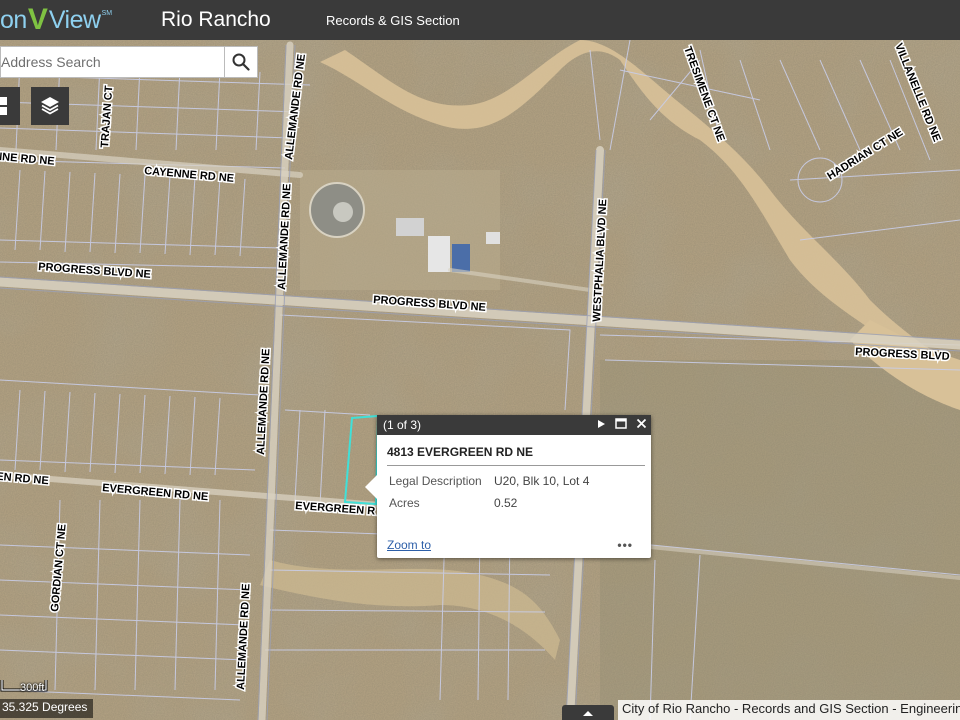 This screenshot has width=960, height=720. I want to click on layer-list-button, so click(50, 106).